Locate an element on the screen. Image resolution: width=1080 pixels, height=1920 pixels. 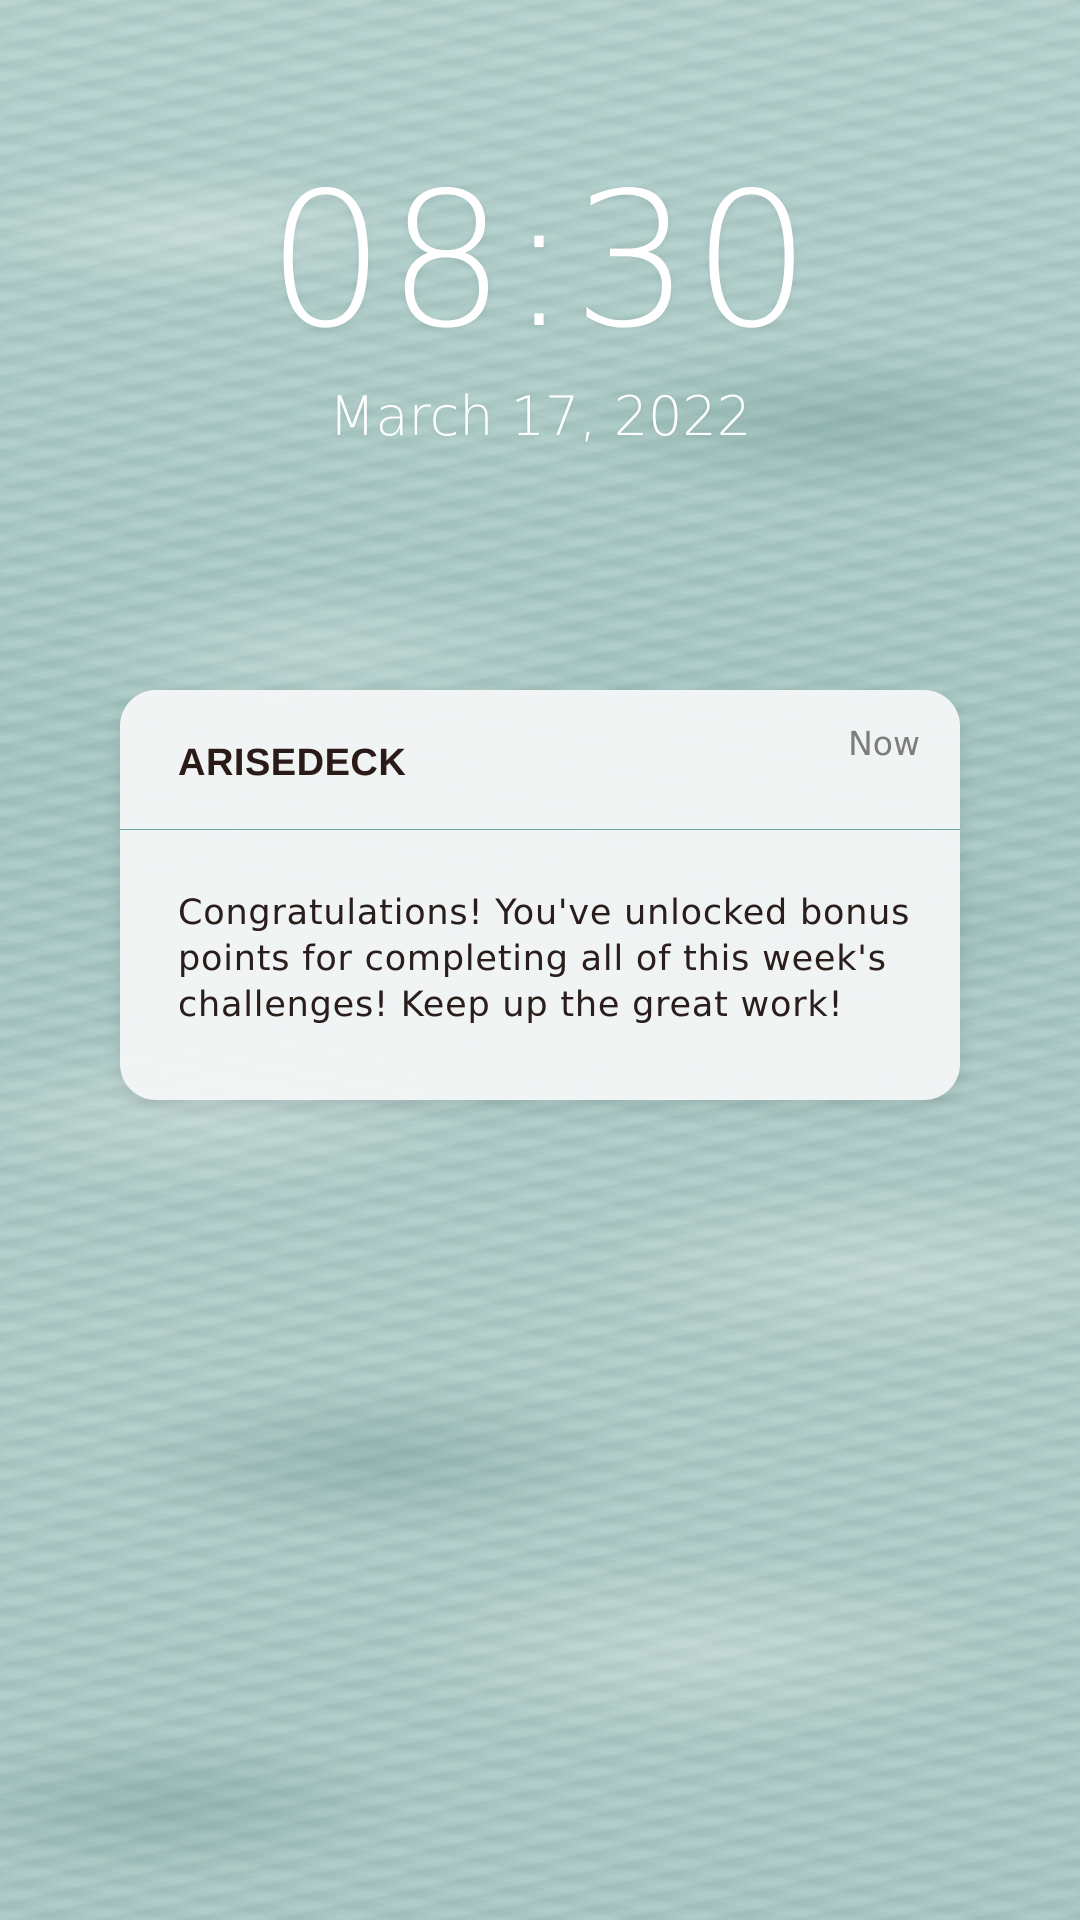
notification-header: ARISEDECK Now is located at coordinates (540, 760).